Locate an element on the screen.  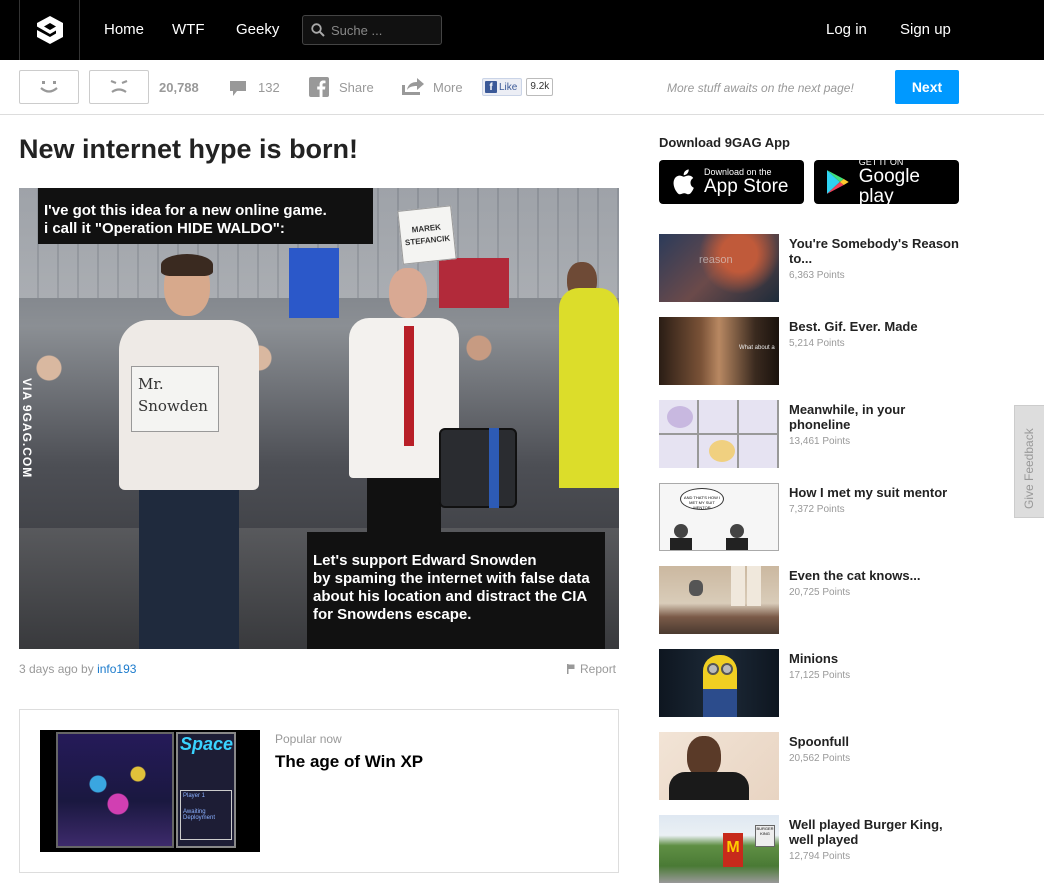
frown-icon is located at coordinates (119, 86).